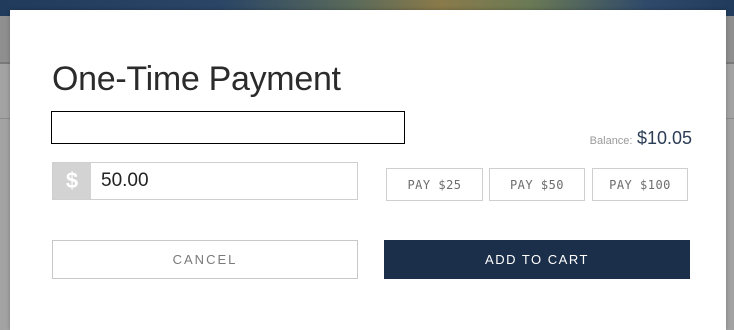 This screenshot has width=734, height=330. Describe the element at coordinates (537, 259) in the screenshot. I see `add-to-cart-button: ADD TO CART` at that location.